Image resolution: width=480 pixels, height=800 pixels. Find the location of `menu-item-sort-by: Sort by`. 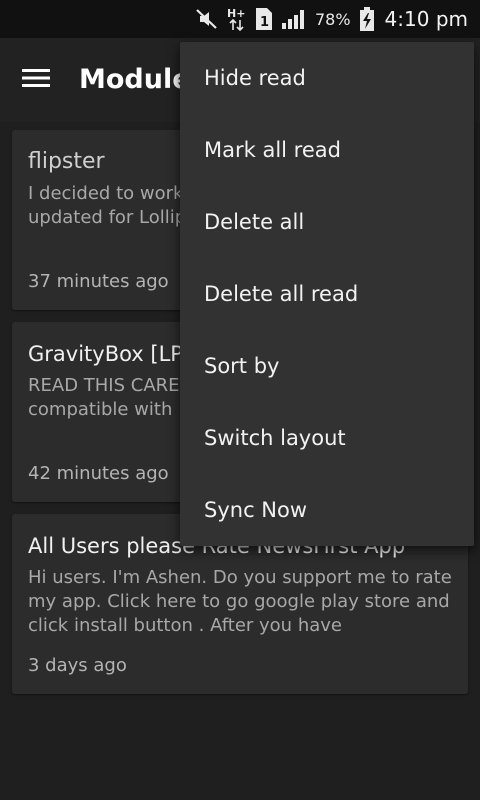

menu-item-sort-by: Sort by is located at coordinates (327, 366).